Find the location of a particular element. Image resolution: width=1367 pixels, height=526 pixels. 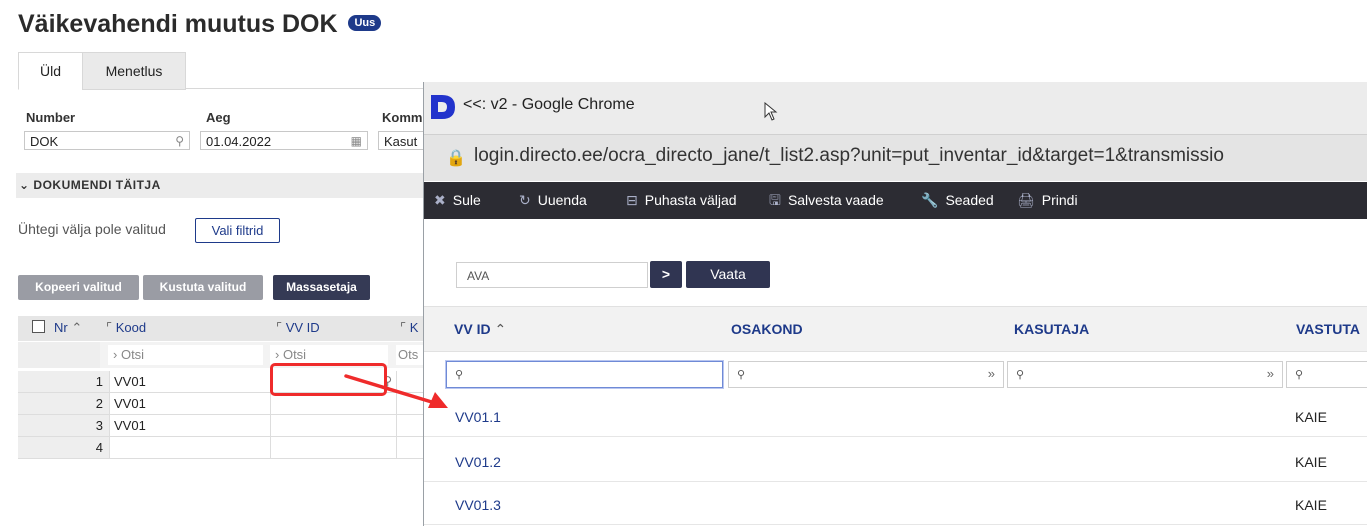

list-item: VV01.1 KAIE is located at coordinates (895, 417).